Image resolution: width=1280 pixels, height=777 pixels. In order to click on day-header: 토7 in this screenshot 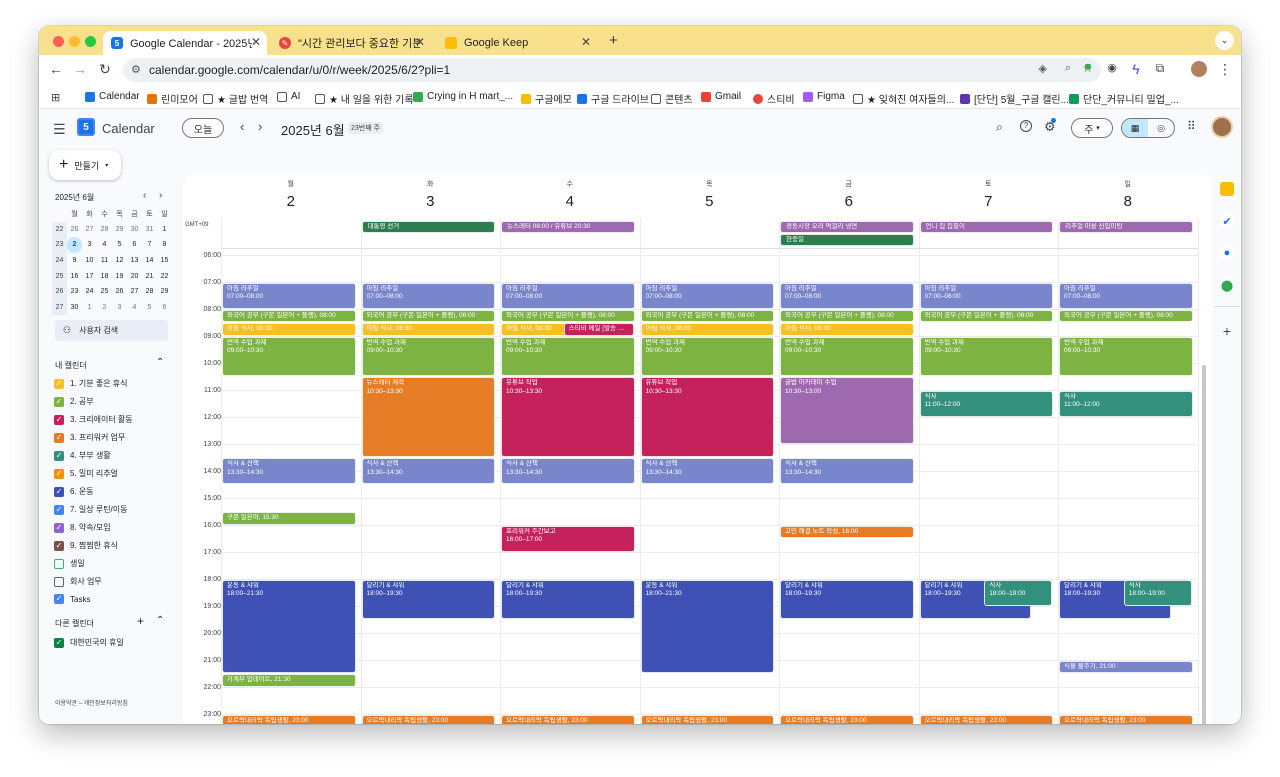, I will do `click(989, 191)`.